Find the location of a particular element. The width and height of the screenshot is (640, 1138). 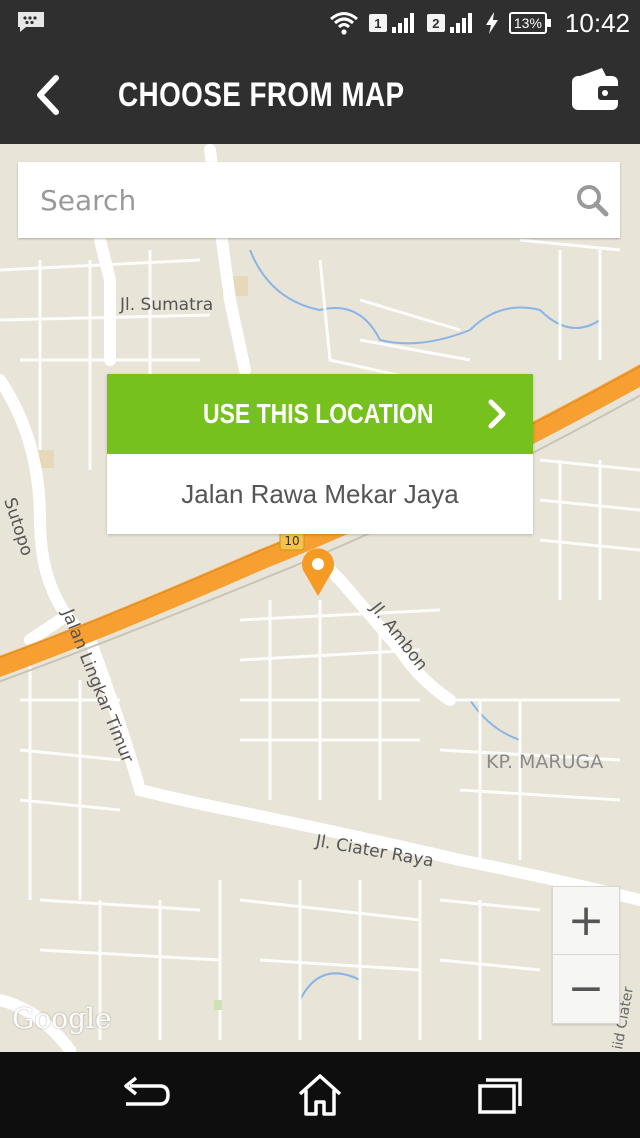

google-attribution: Google is located at coordinates (62, 1018).